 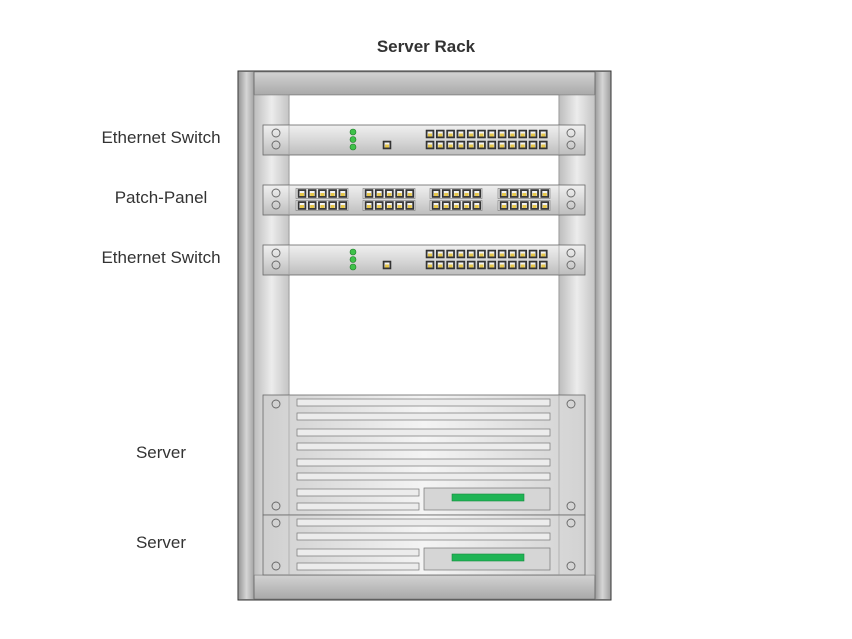 What do you see at coordinates (424, 455) in the screenshot?
I see `server-large` at bounding box center [424, 455].